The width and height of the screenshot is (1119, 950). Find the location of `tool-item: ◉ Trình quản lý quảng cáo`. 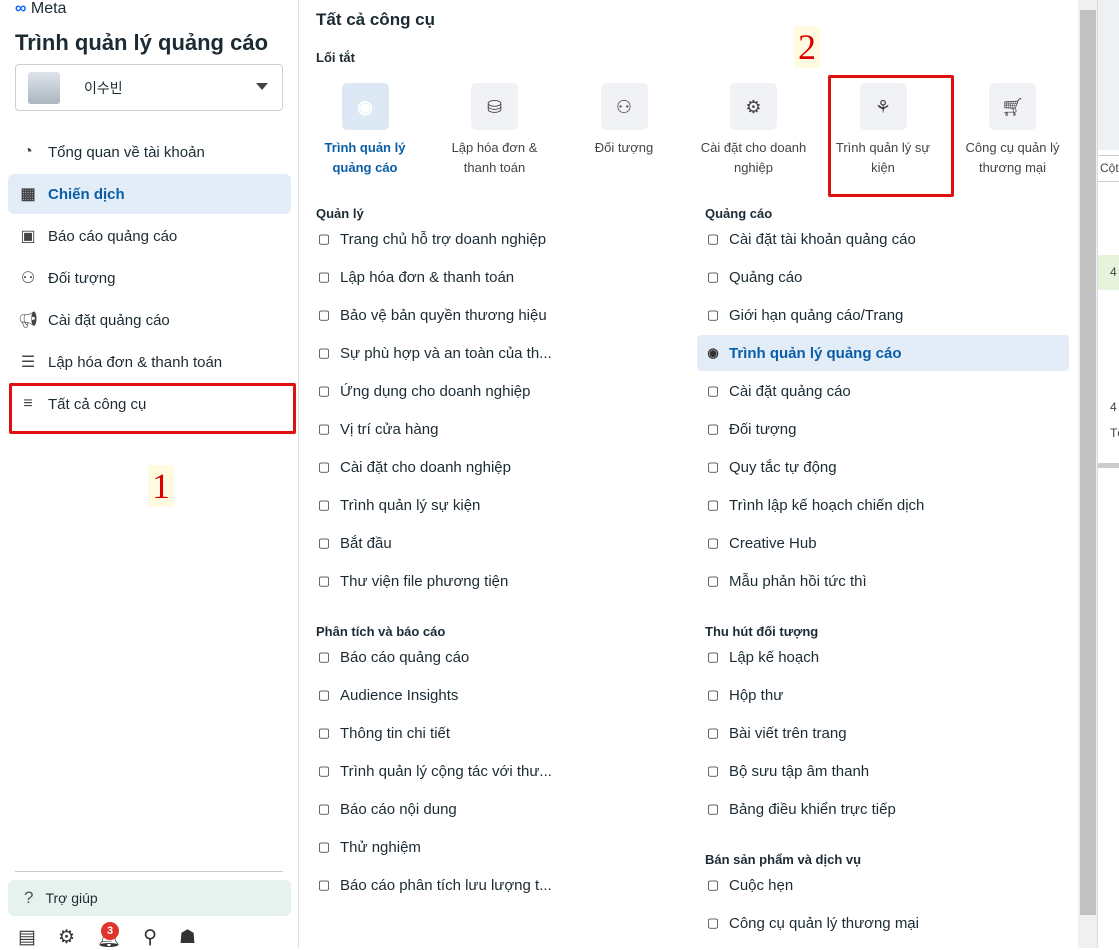

tool-item: ◉ Trình quản lý quảng cáo is located at coordinates (883, 353).